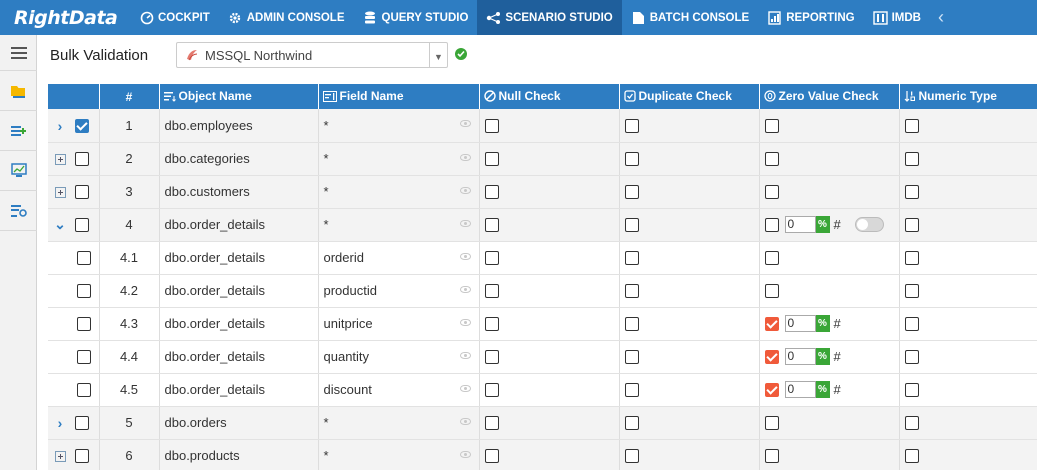 The width and height of the screenshot is (1037, 470). What do you see at coordinates (18, 211) in the screenshot?
I see `scenario-settings-icon` at bounding box center [18, 211].